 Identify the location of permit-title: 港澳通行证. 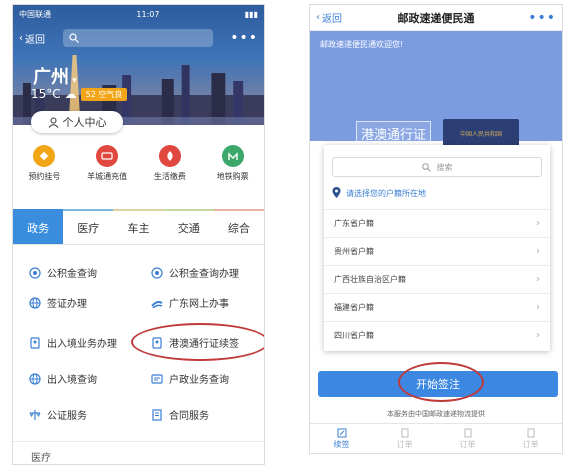
(394, 133).